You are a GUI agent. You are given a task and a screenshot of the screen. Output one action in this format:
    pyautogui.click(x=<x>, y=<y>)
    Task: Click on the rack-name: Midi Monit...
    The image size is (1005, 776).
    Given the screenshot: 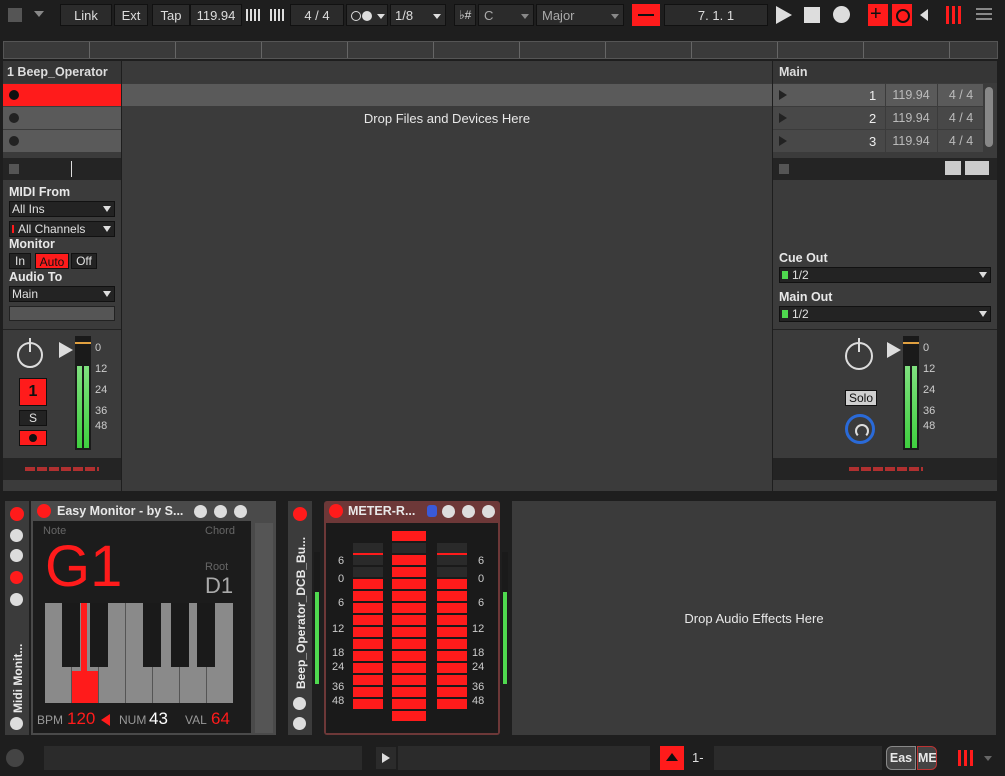 What is the action you would take?
    pyautogui.click(x=18, y=658)
    